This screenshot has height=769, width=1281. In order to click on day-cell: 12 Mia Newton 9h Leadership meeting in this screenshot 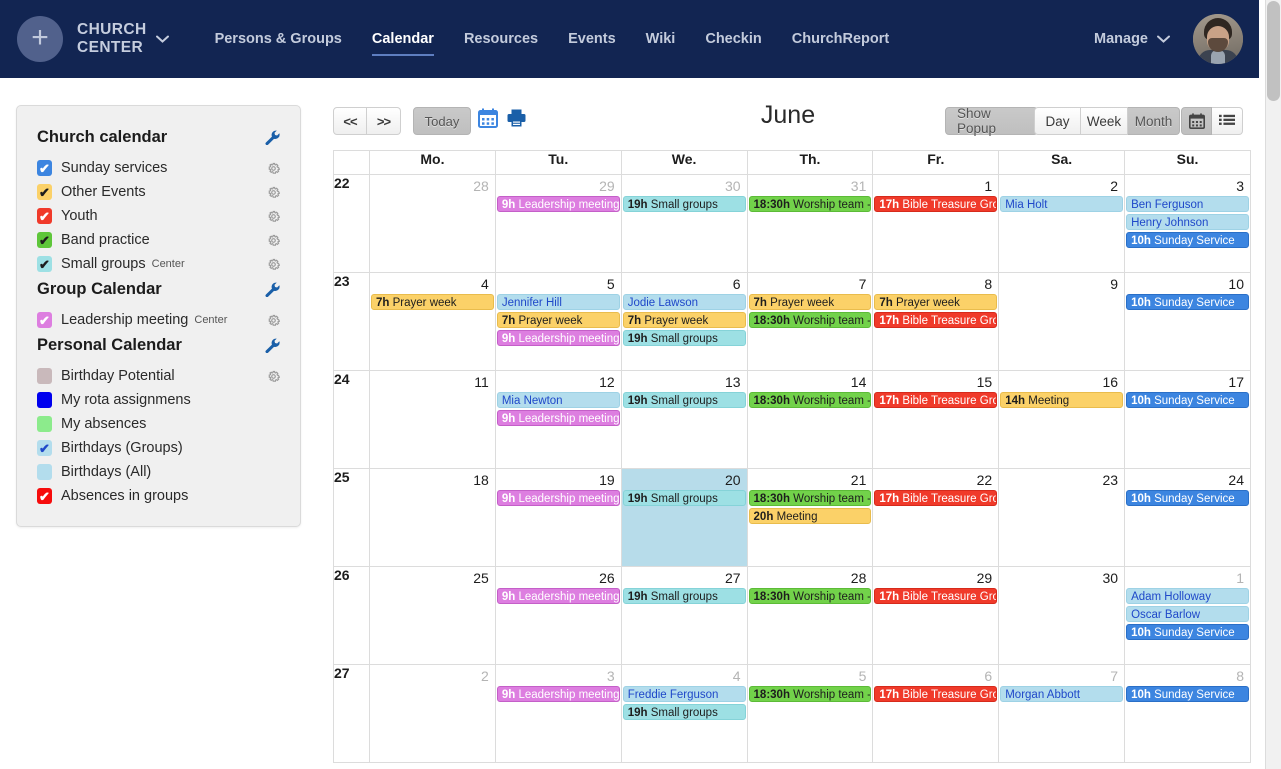, I will do `click(558, 419)`.